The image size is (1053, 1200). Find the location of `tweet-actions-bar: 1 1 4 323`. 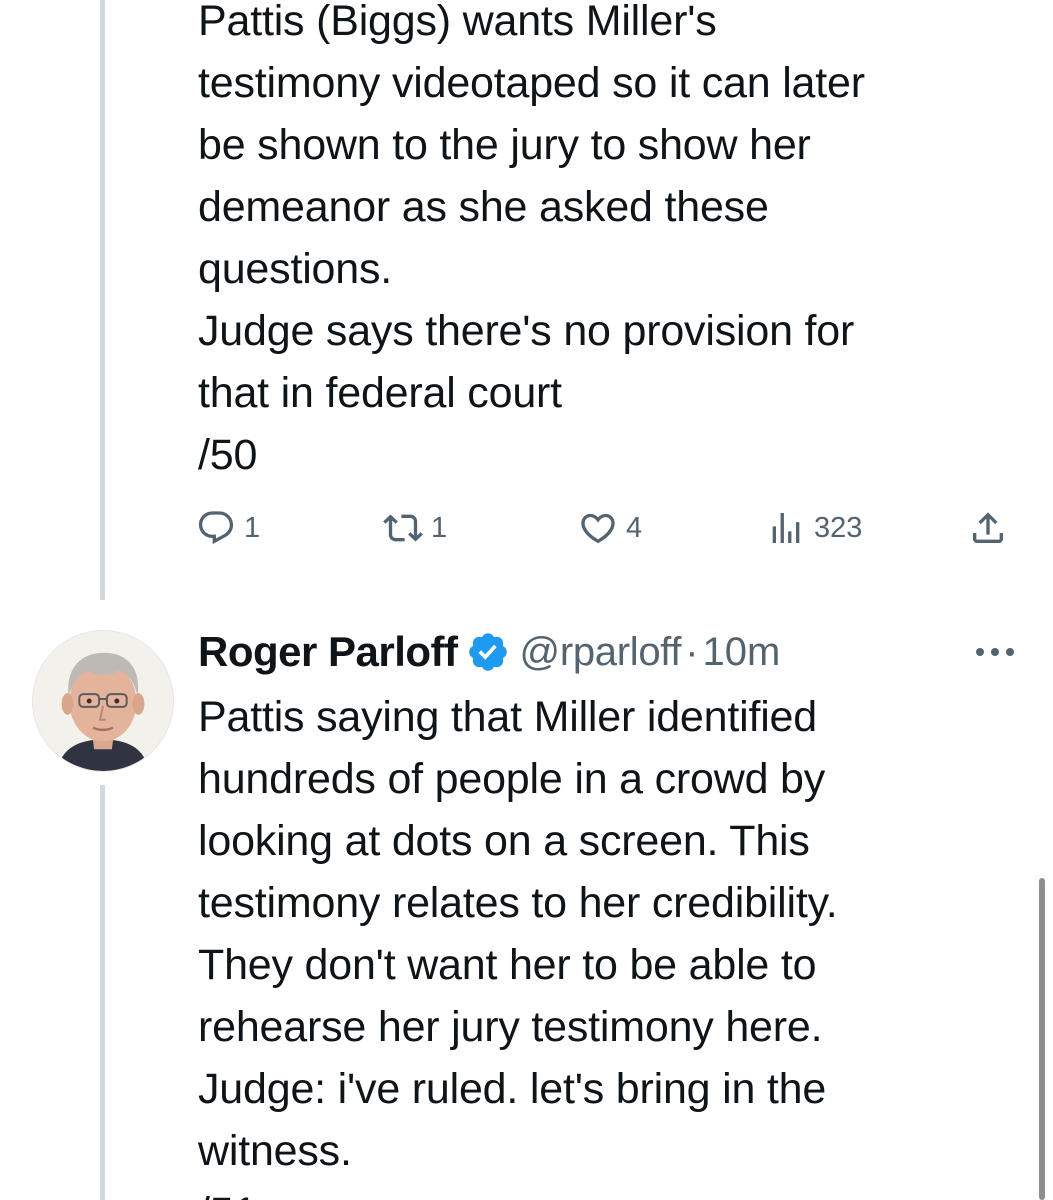

tweet-actions-bar: 1 1 4 323 is located at coordinates (526, 538).